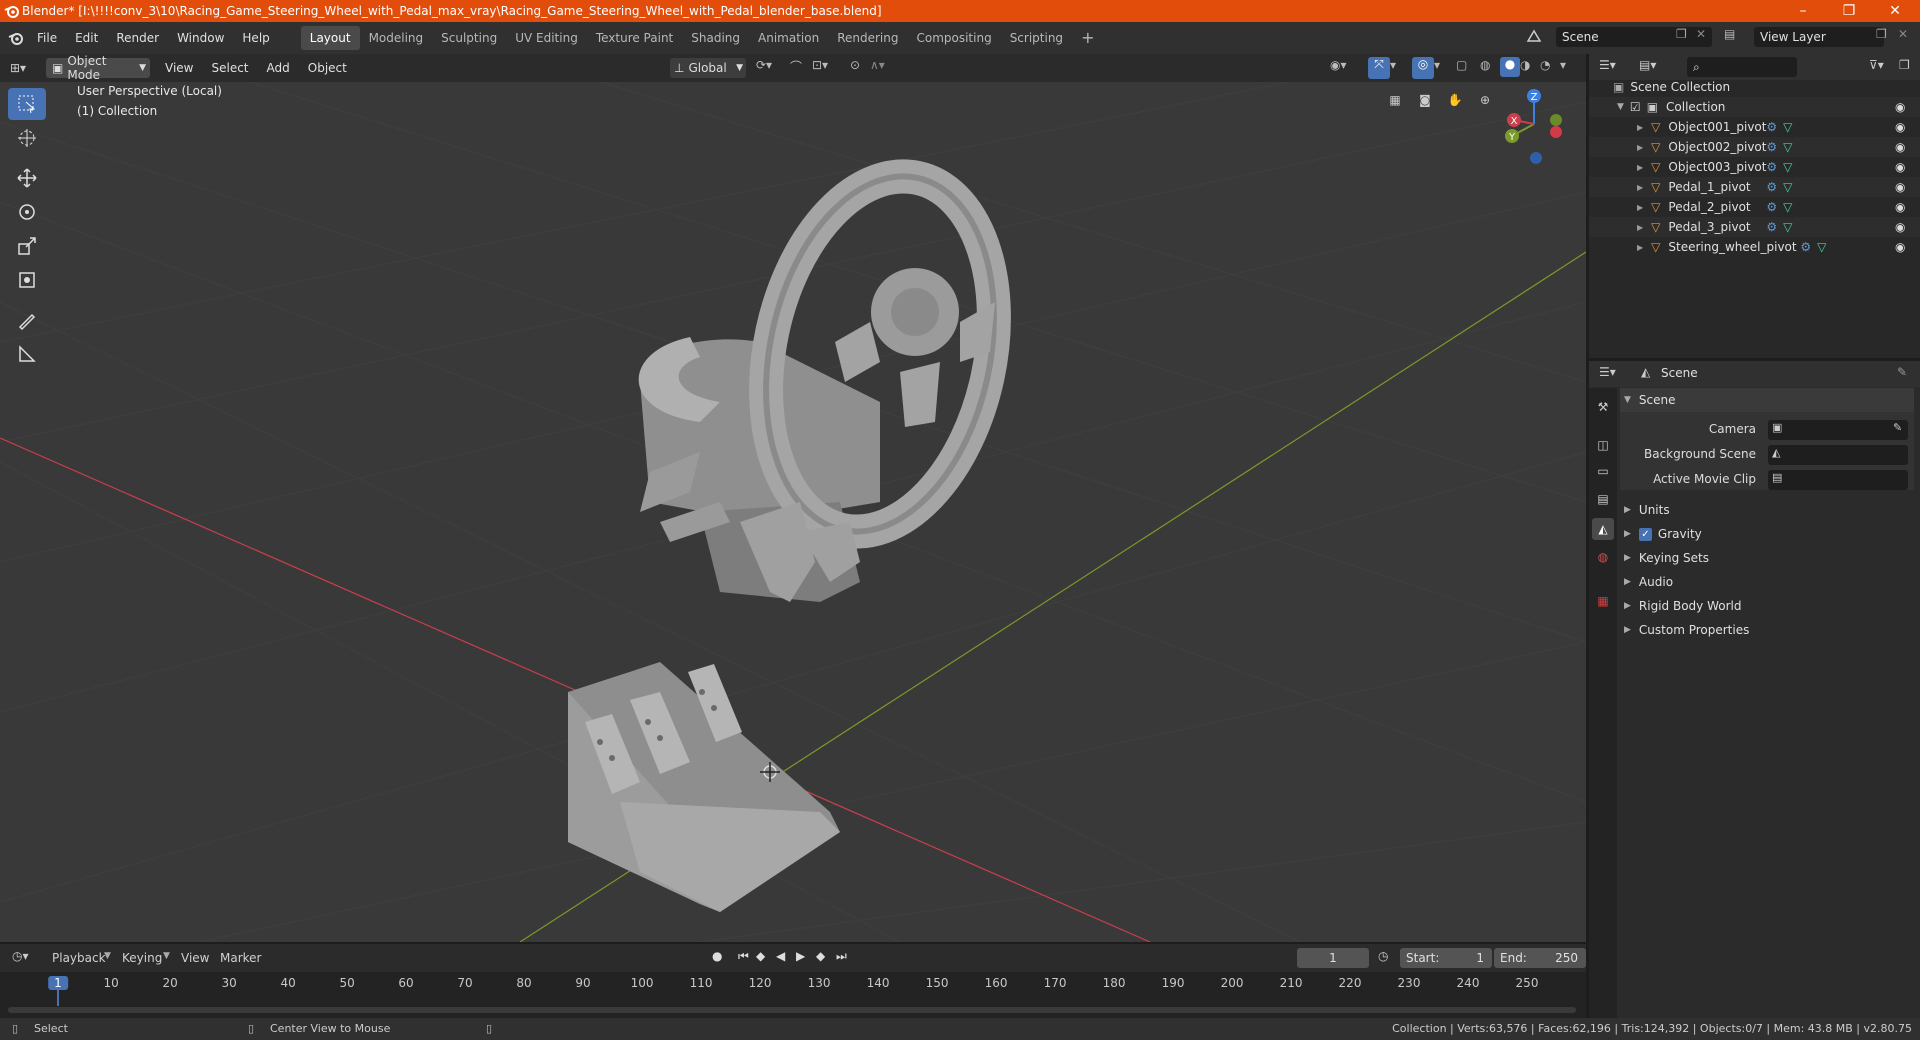  Describe the element at coordinates (1876, 65) in the screenshot. I see `filter-icon: ⊽▾` at that location.